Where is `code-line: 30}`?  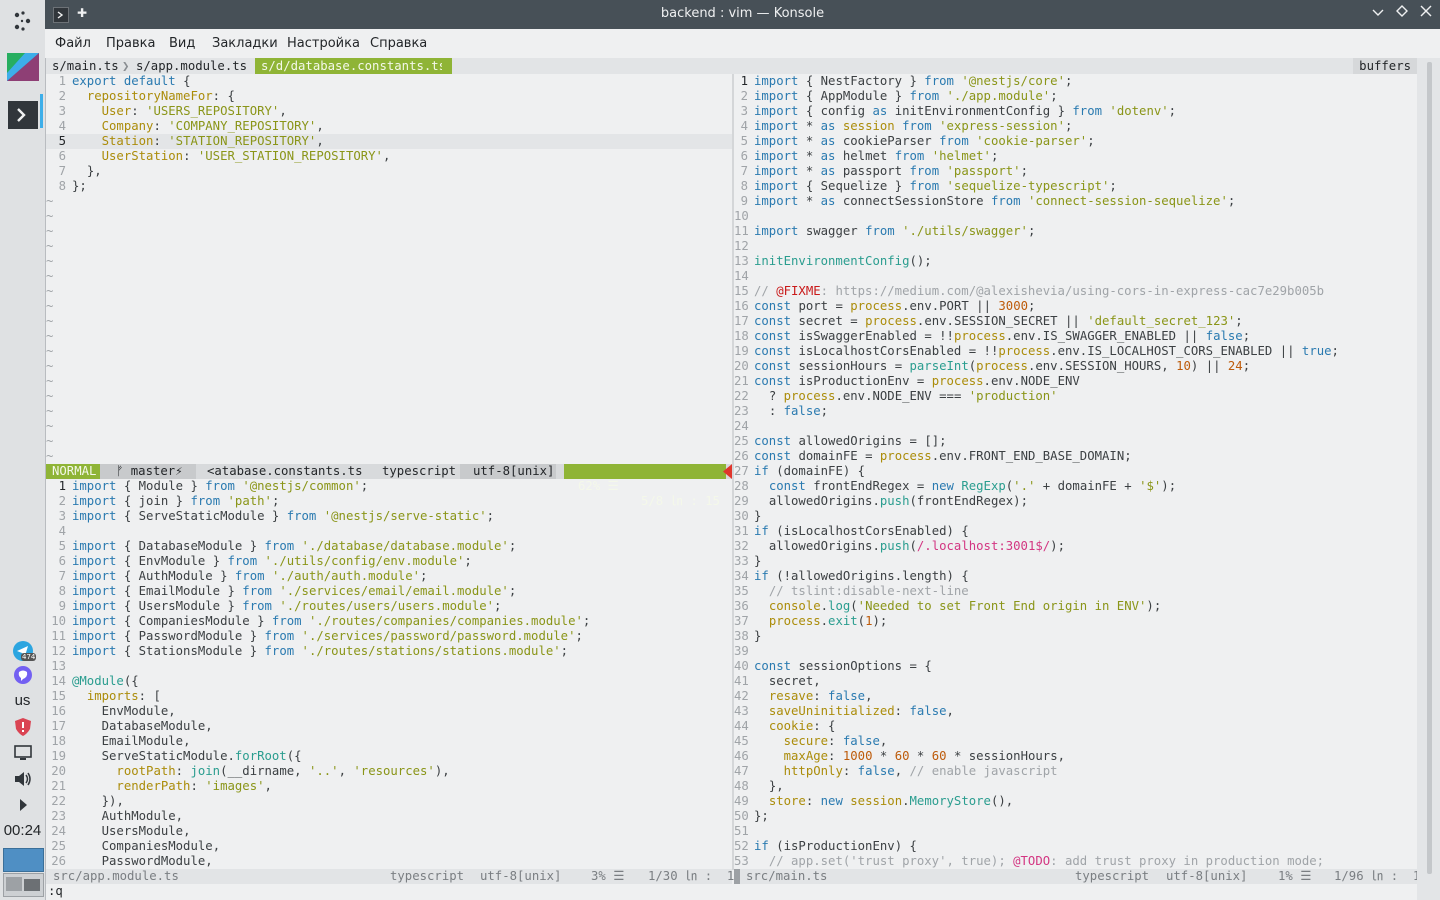 code-line: 30} is located at coordinates (1075, 516).